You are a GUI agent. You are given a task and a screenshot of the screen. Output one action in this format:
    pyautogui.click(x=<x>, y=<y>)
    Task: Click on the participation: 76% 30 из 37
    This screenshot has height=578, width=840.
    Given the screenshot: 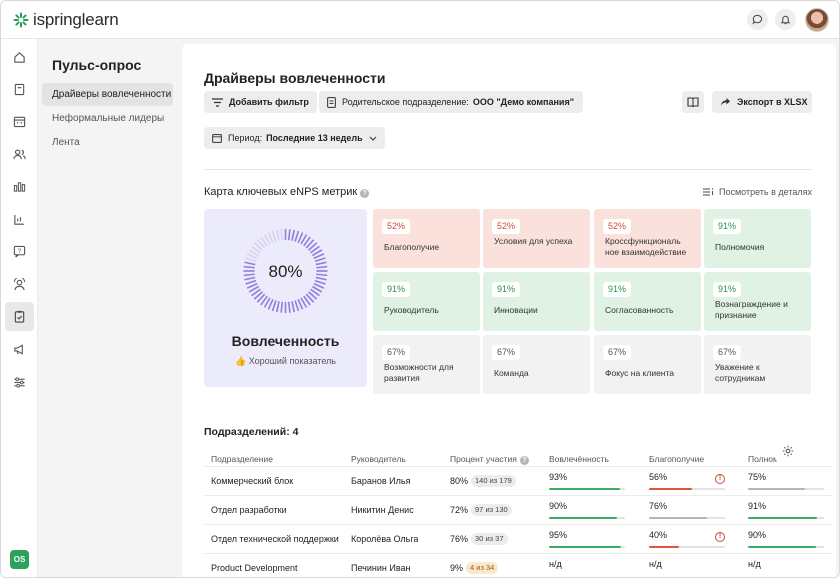 What is the action you would take?
    pyautogui.click(x=479, y=539)
    